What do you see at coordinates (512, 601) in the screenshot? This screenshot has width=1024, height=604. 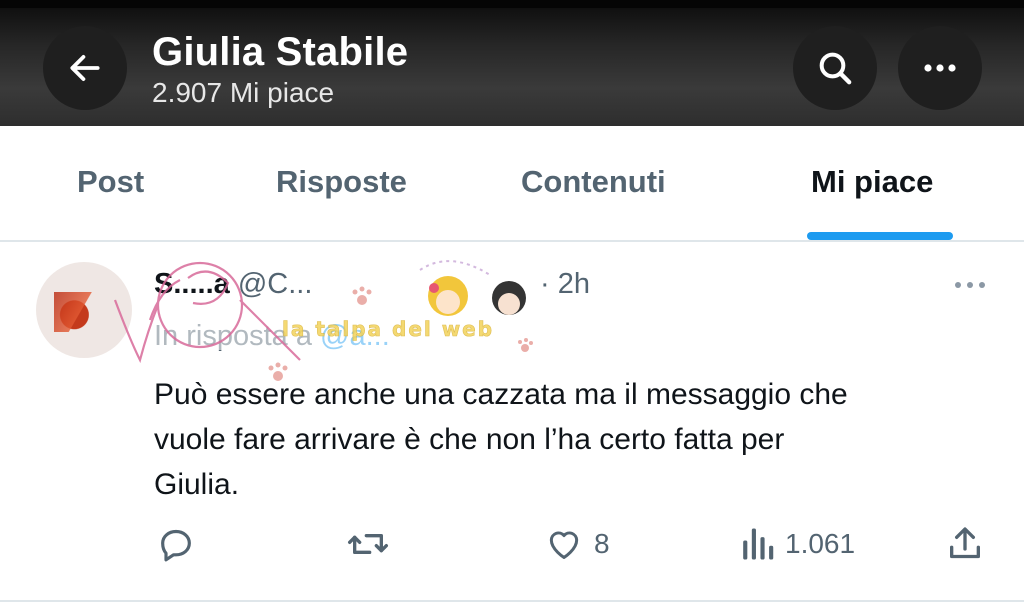 I see `post-divider` at bounding box center [512, 601].